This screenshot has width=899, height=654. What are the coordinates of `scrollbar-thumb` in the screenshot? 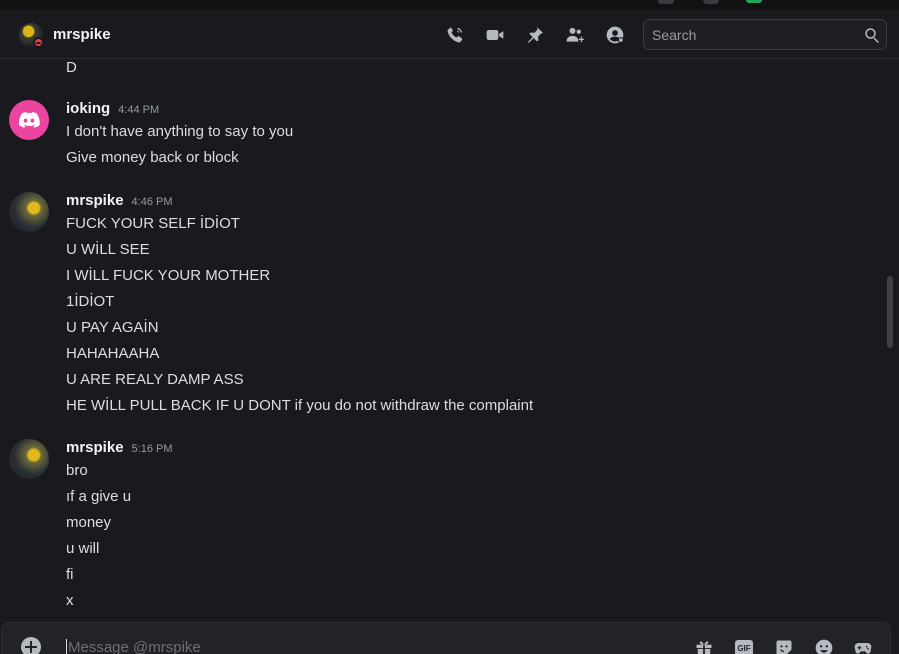 It's located at (890, 312).